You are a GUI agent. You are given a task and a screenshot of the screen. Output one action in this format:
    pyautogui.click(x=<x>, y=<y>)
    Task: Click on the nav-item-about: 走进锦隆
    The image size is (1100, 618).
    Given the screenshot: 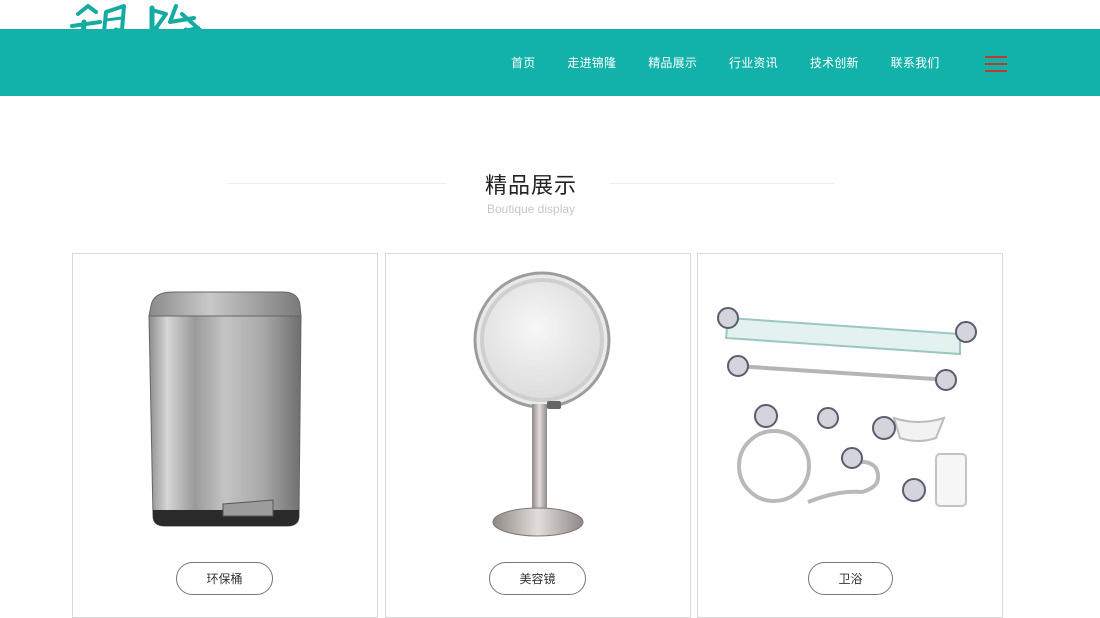 What is the action you would take?
    pyautogui.click(x=591, y=62)
    